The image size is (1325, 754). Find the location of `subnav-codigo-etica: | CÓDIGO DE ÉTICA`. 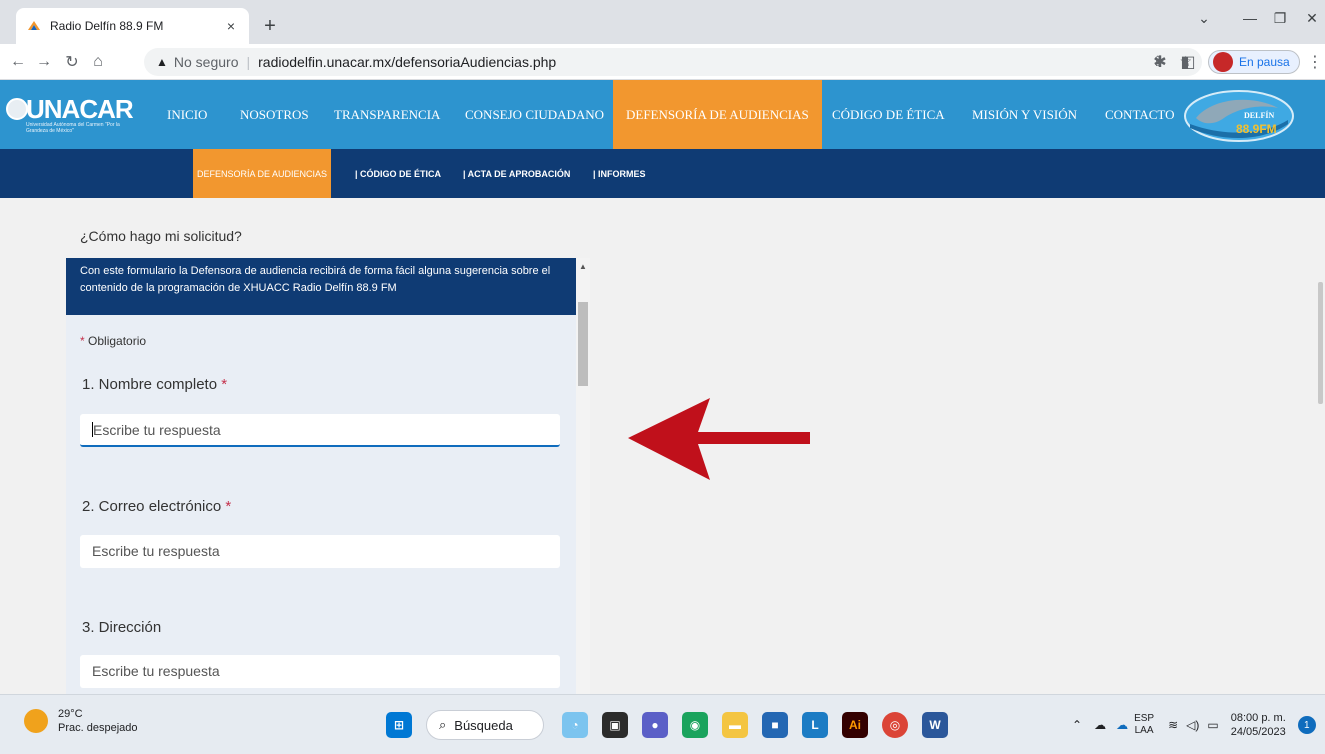

subnav-codigo-etica: | CÓDIGO DE ÉTICA is located at coordinates (398, 173).